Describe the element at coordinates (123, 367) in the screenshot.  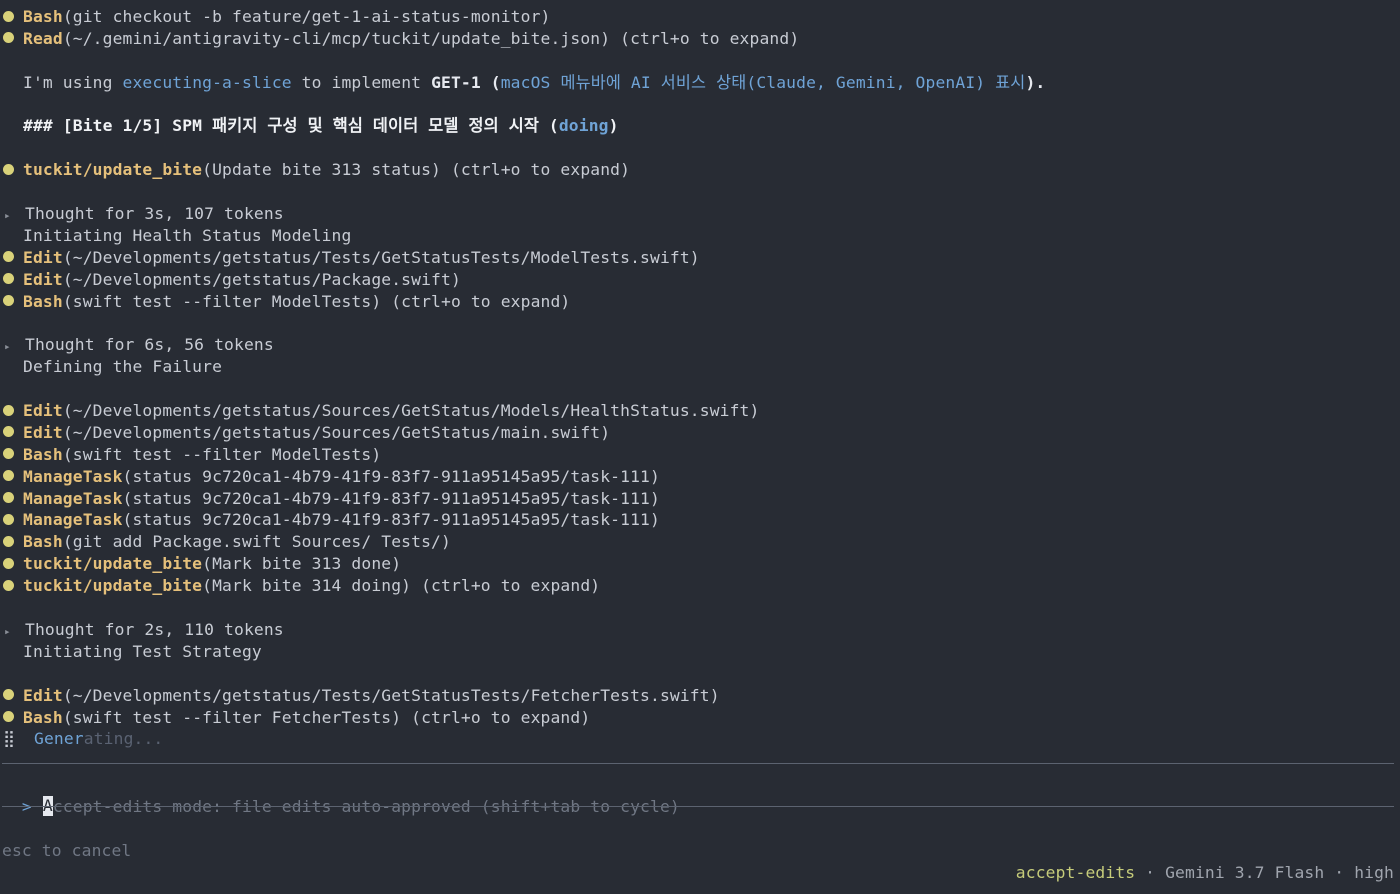
I see `thought-title: Defining the Failure` at that location.